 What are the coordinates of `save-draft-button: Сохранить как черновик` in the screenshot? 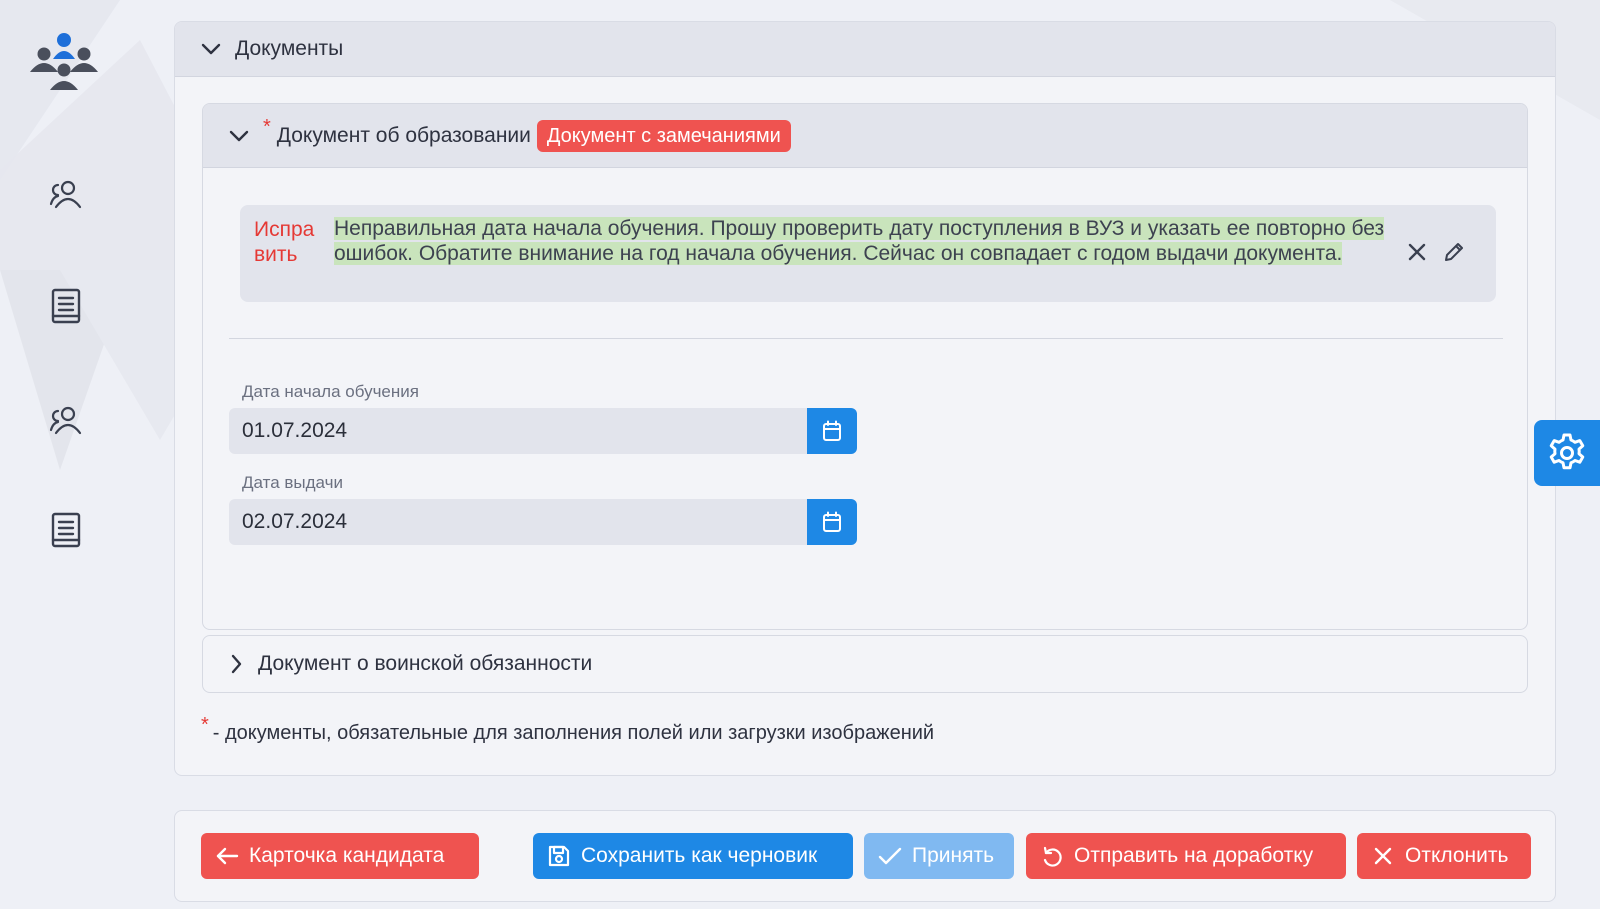 It's located at (693, 856).